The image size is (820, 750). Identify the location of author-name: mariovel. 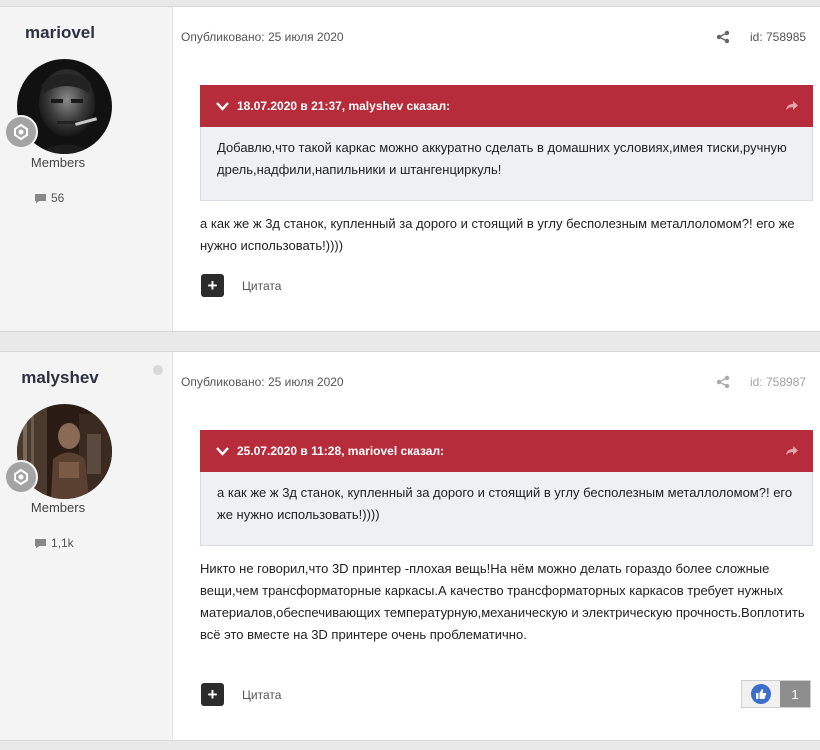
(60, 33).